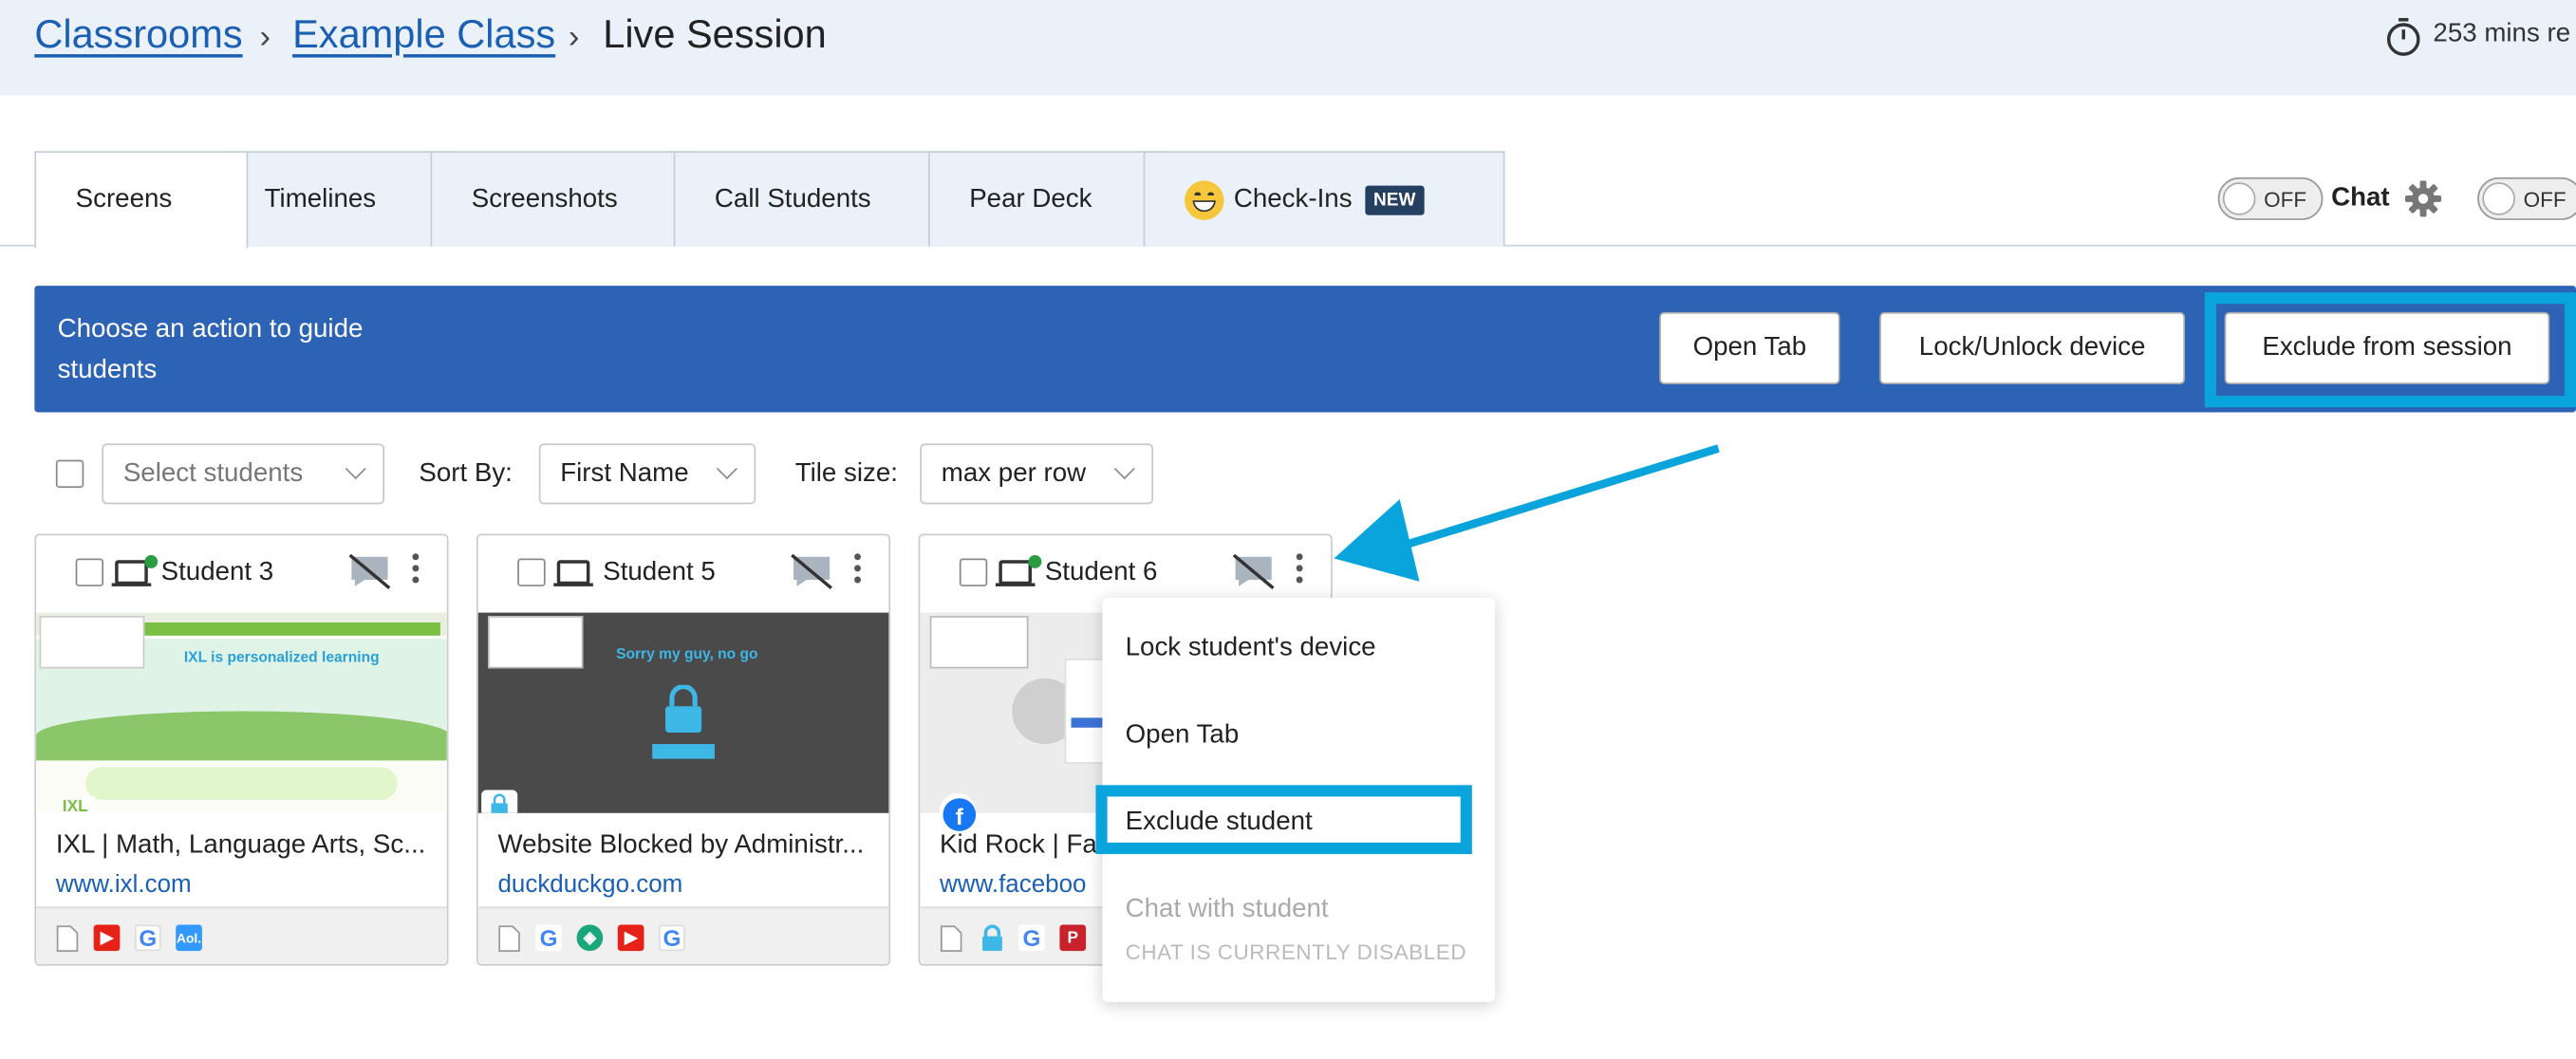 The width and height of the screenshot is (2576, 1059). What do you see at coordinates (1014, 473) in the screenshot?
I see `dropdown-value: max per row` at bounding box center [1014, 473].